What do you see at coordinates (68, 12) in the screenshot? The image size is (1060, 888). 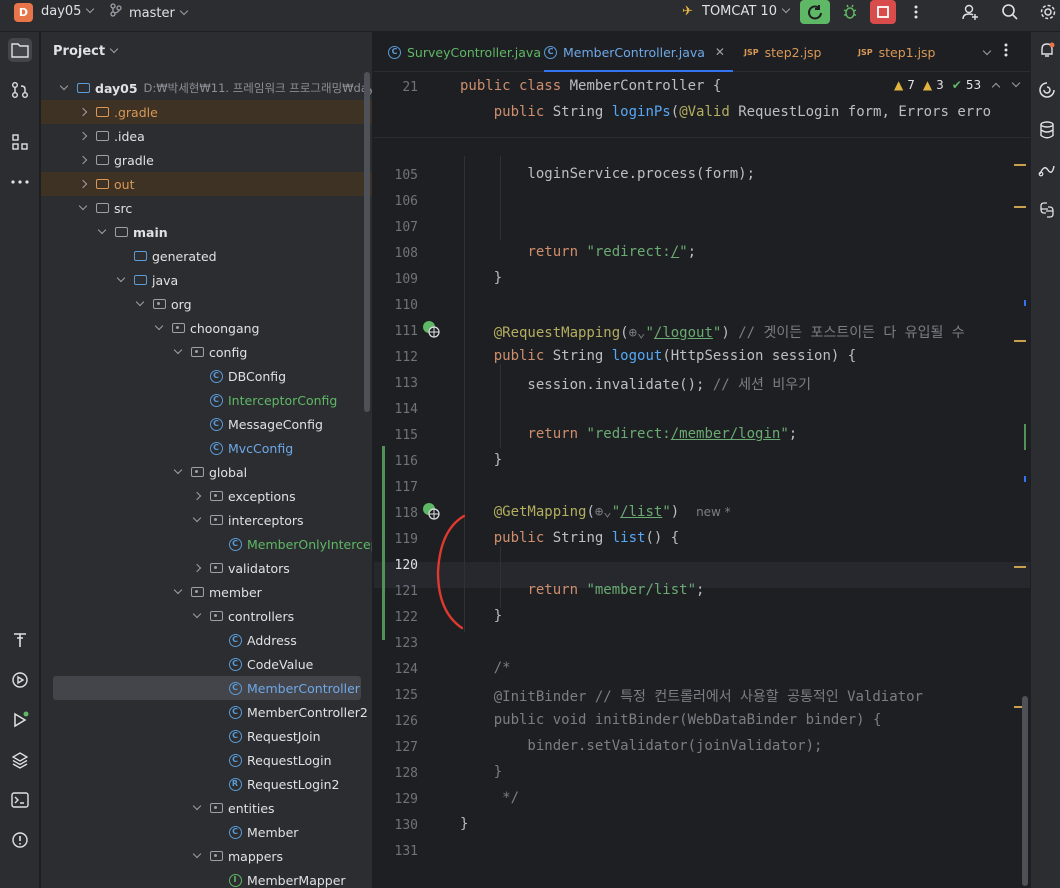 I see `project-switcher: day05` at bounding box center [68, 12].